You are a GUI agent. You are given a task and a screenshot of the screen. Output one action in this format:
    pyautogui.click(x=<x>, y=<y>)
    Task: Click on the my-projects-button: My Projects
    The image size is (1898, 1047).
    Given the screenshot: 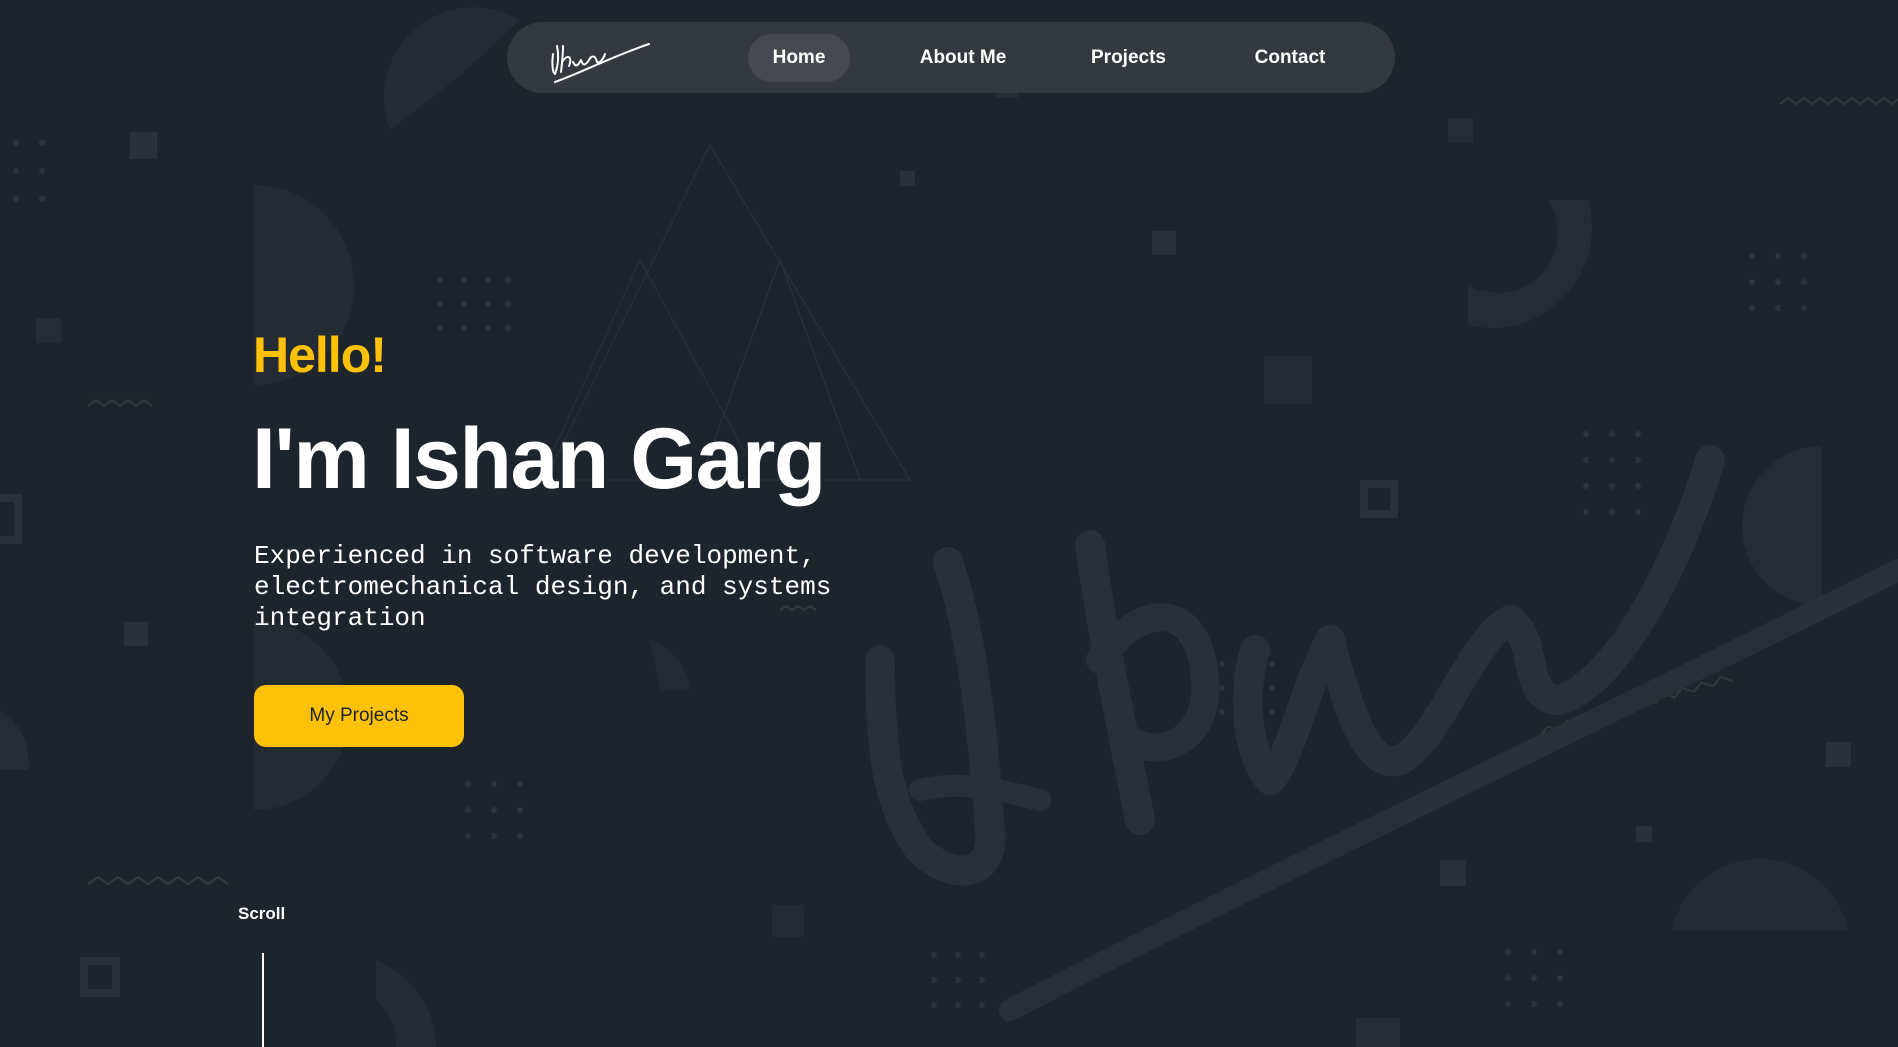 What is the action you would take?
    pyautogui.click(x=359, y=716)
    